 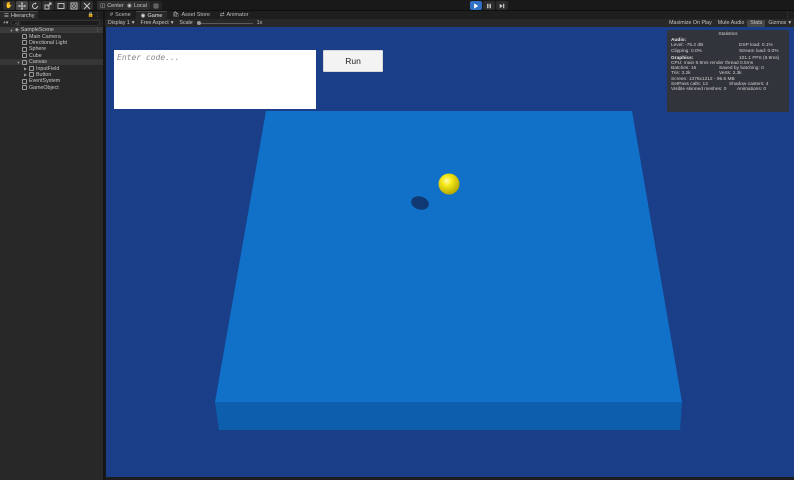 What do you see at coordinates (489, 5) in the screenshot?
I see `pause-button` at bounding box center [489, 5].